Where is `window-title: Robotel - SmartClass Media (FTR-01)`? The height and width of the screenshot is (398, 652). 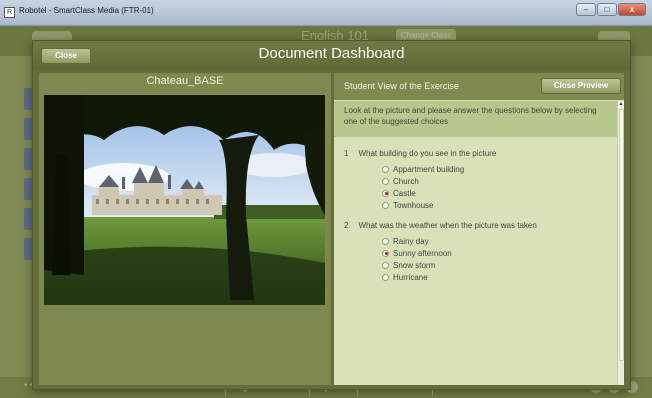
window-title: Robotel - SmartClass Media (FTR-01) is located at coordinates (86, 10).